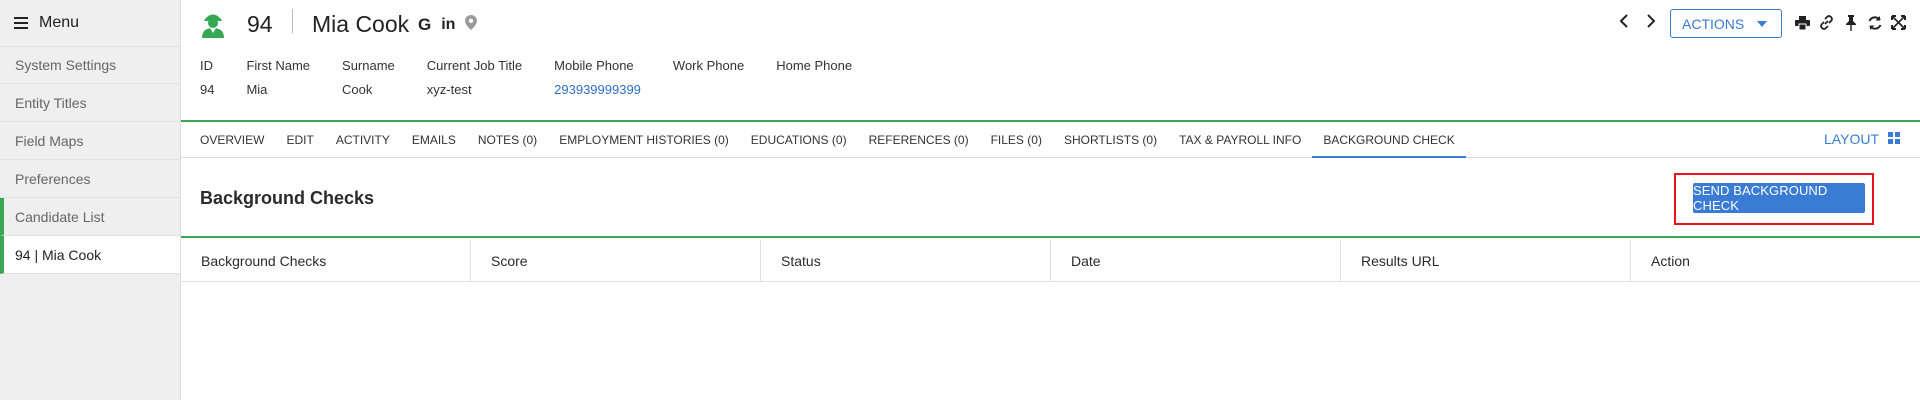 Image resolution: width=1920 pixels, height=400 pixels. Describe the element at coordinates (207, 89) in the screenshot. I see `field-value: 94` at that location.